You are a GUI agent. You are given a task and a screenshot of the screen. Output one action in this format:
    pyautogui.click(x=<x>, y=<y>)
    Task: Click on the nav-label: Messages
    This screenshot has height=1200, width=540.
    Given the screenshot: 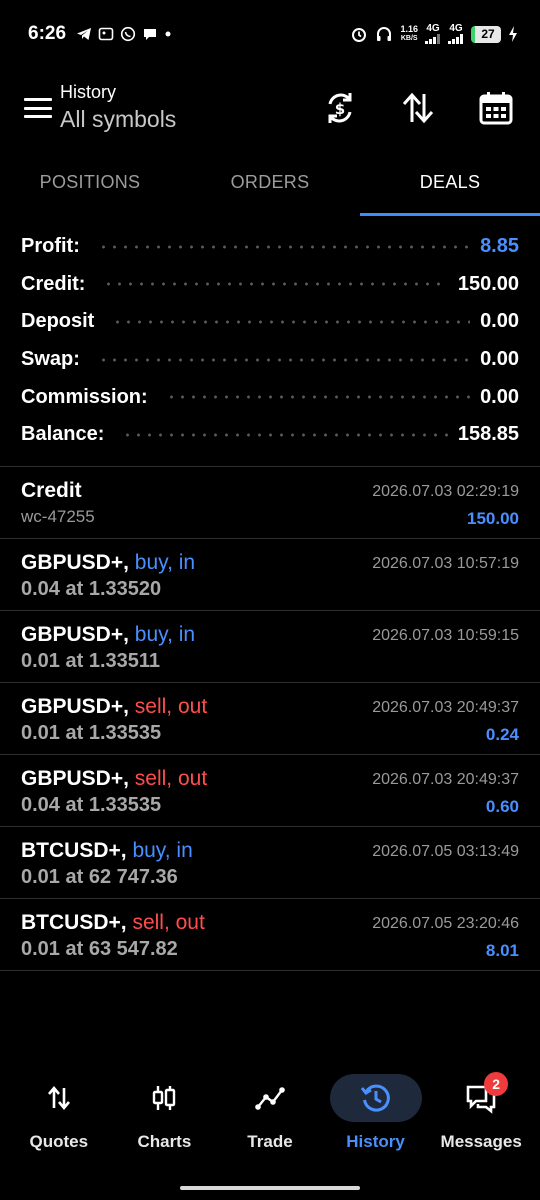 What is the action you would take?
    pyautogui.click(x=481, y=1141)
    